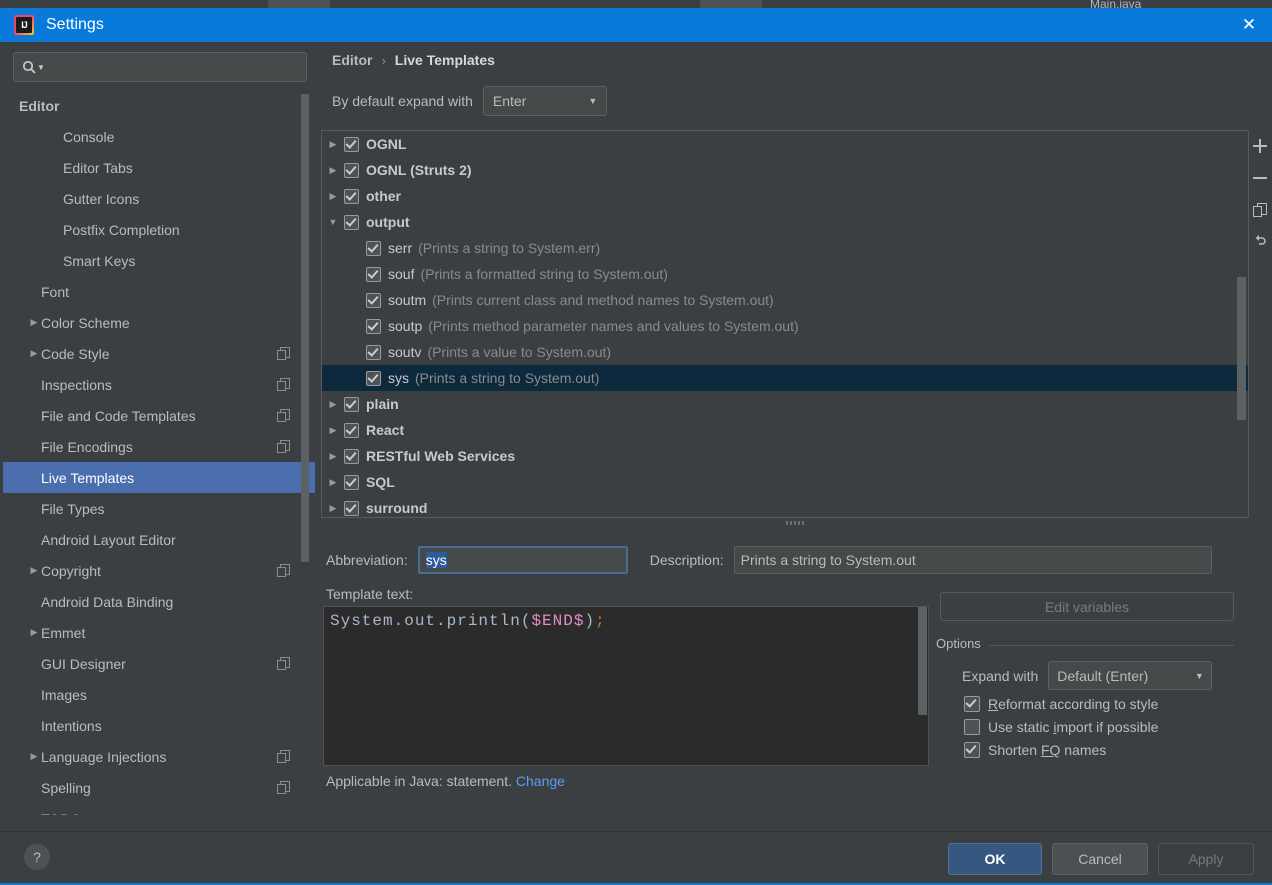 The height and width of the screenshot is (885, 1272). What do you see at coordinates (795, 523) in the screenshot?
I see `panel-splitter` at bounding box center [795, 523].